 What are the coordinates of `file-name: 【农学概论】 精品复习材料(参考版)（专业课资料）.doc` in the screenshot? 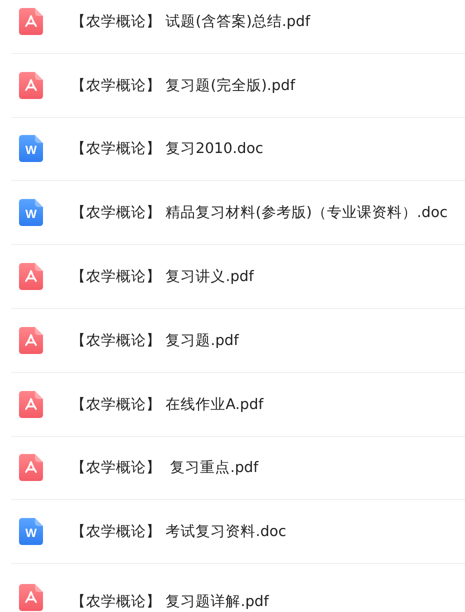 It's located at (259, 212).